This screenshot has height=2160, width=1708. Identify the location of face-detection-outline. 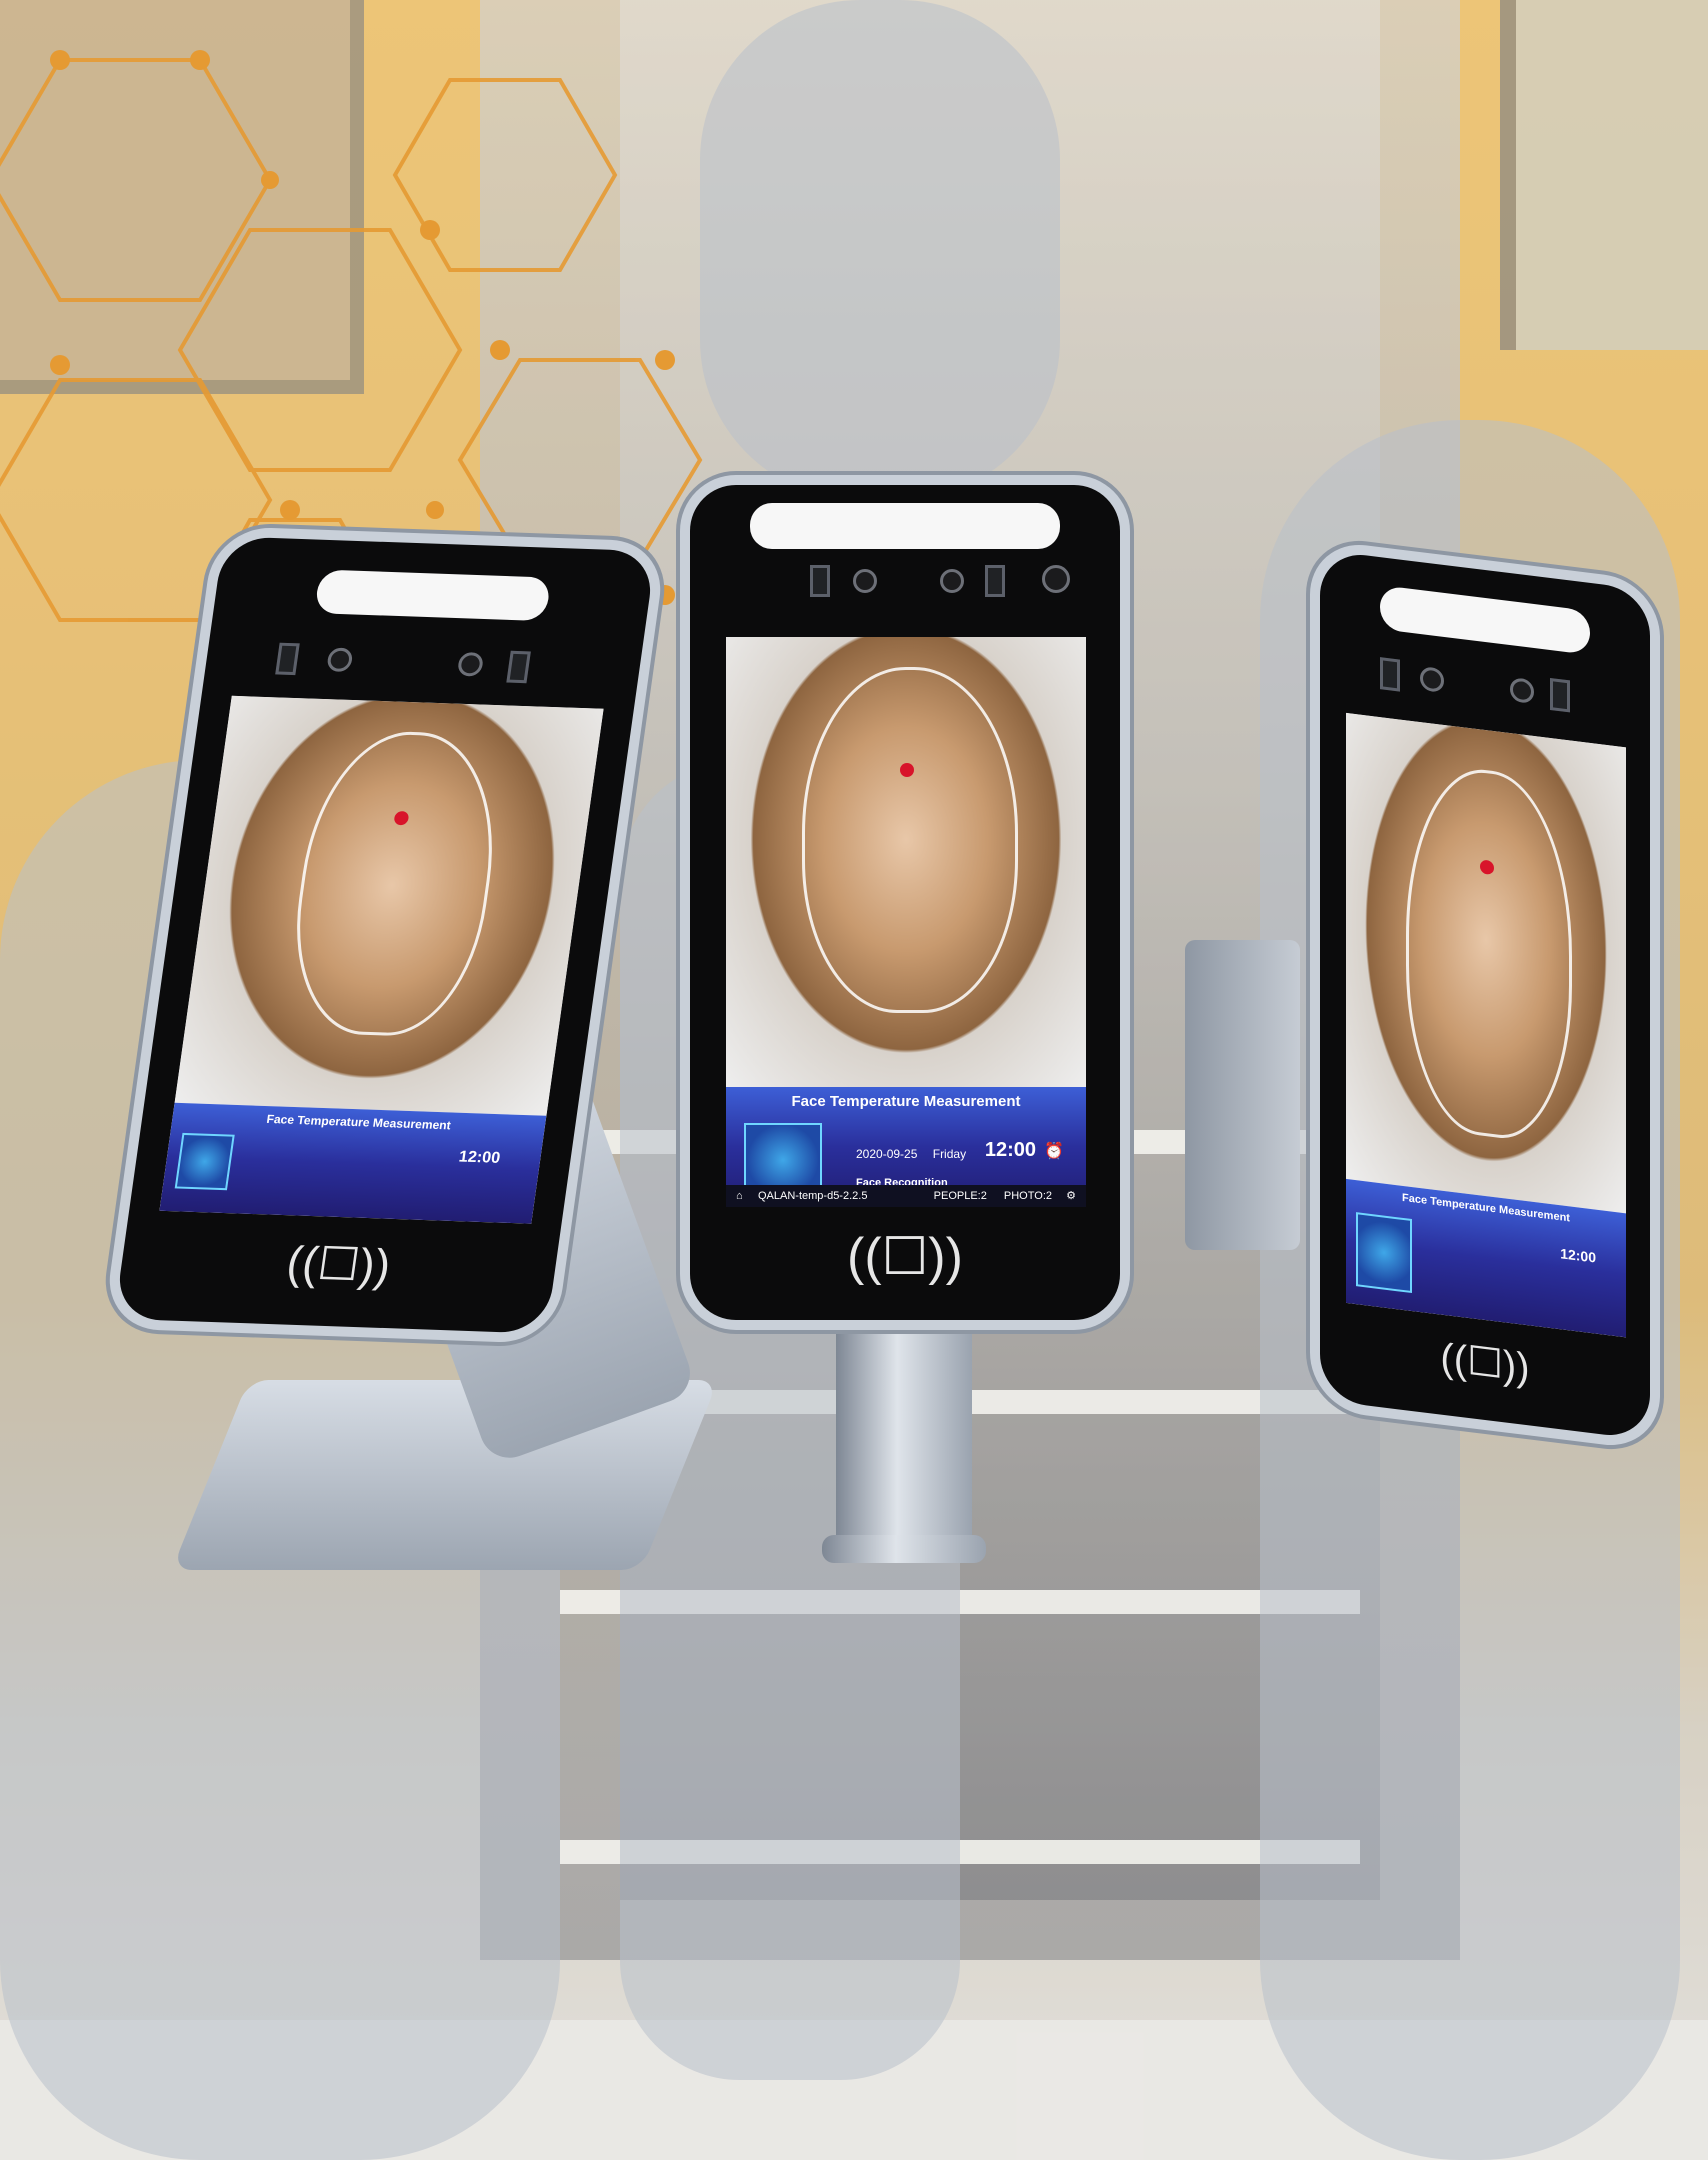
(910, 840).